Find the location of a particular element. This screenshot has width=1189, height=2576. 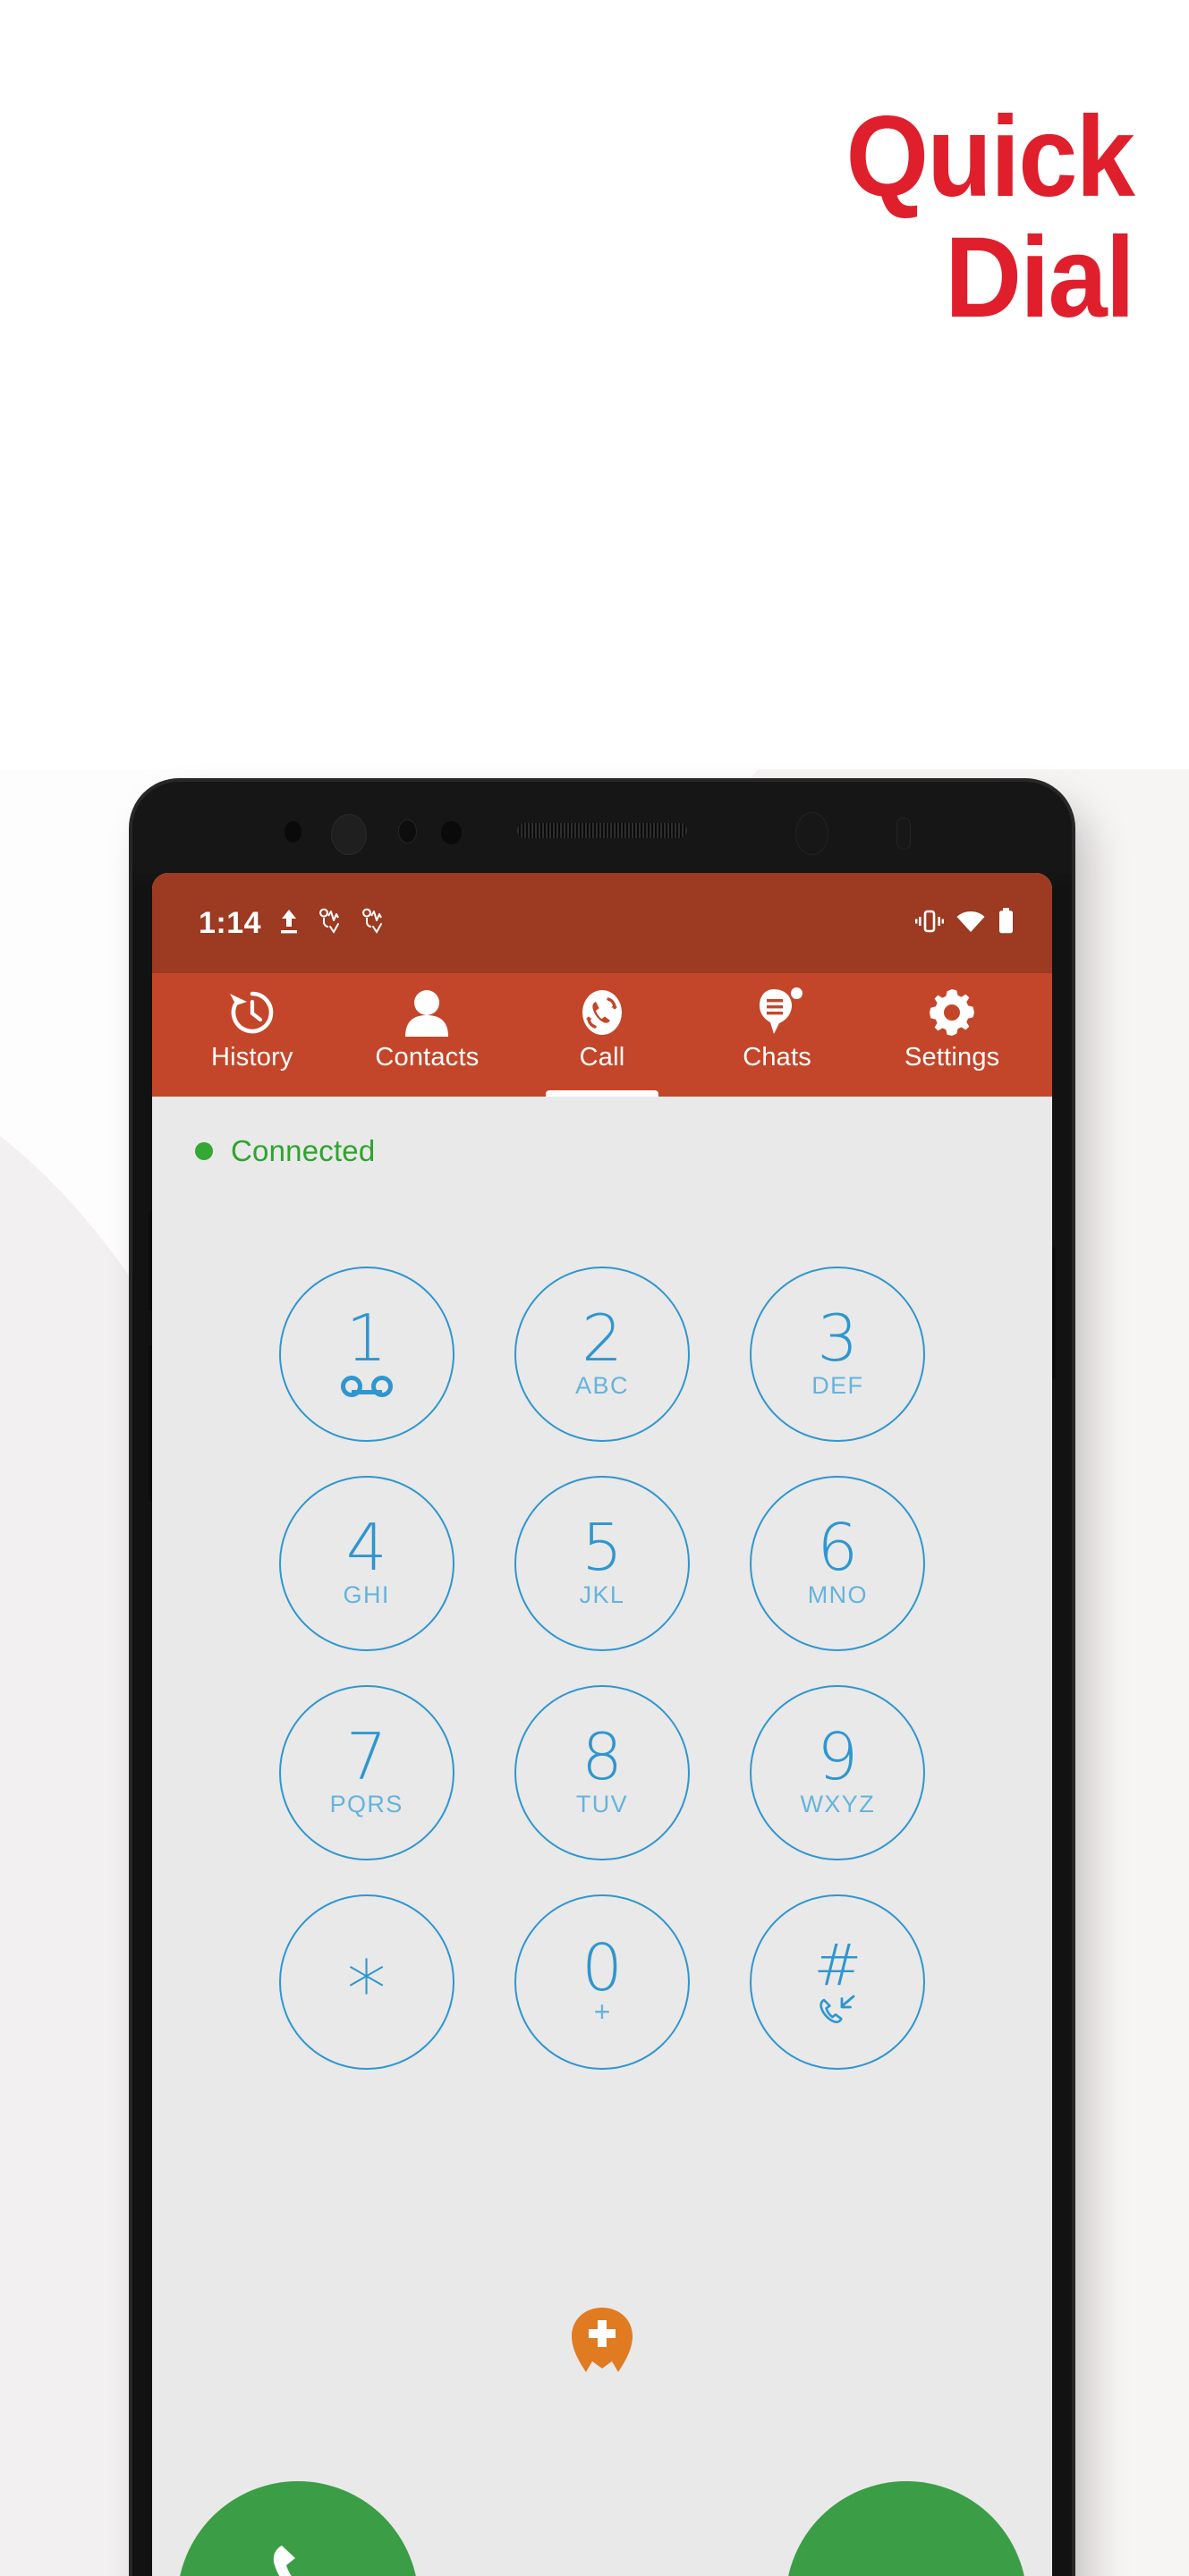

dialpad-key-3: 3 DEF is located at coordinates (838, 1354).